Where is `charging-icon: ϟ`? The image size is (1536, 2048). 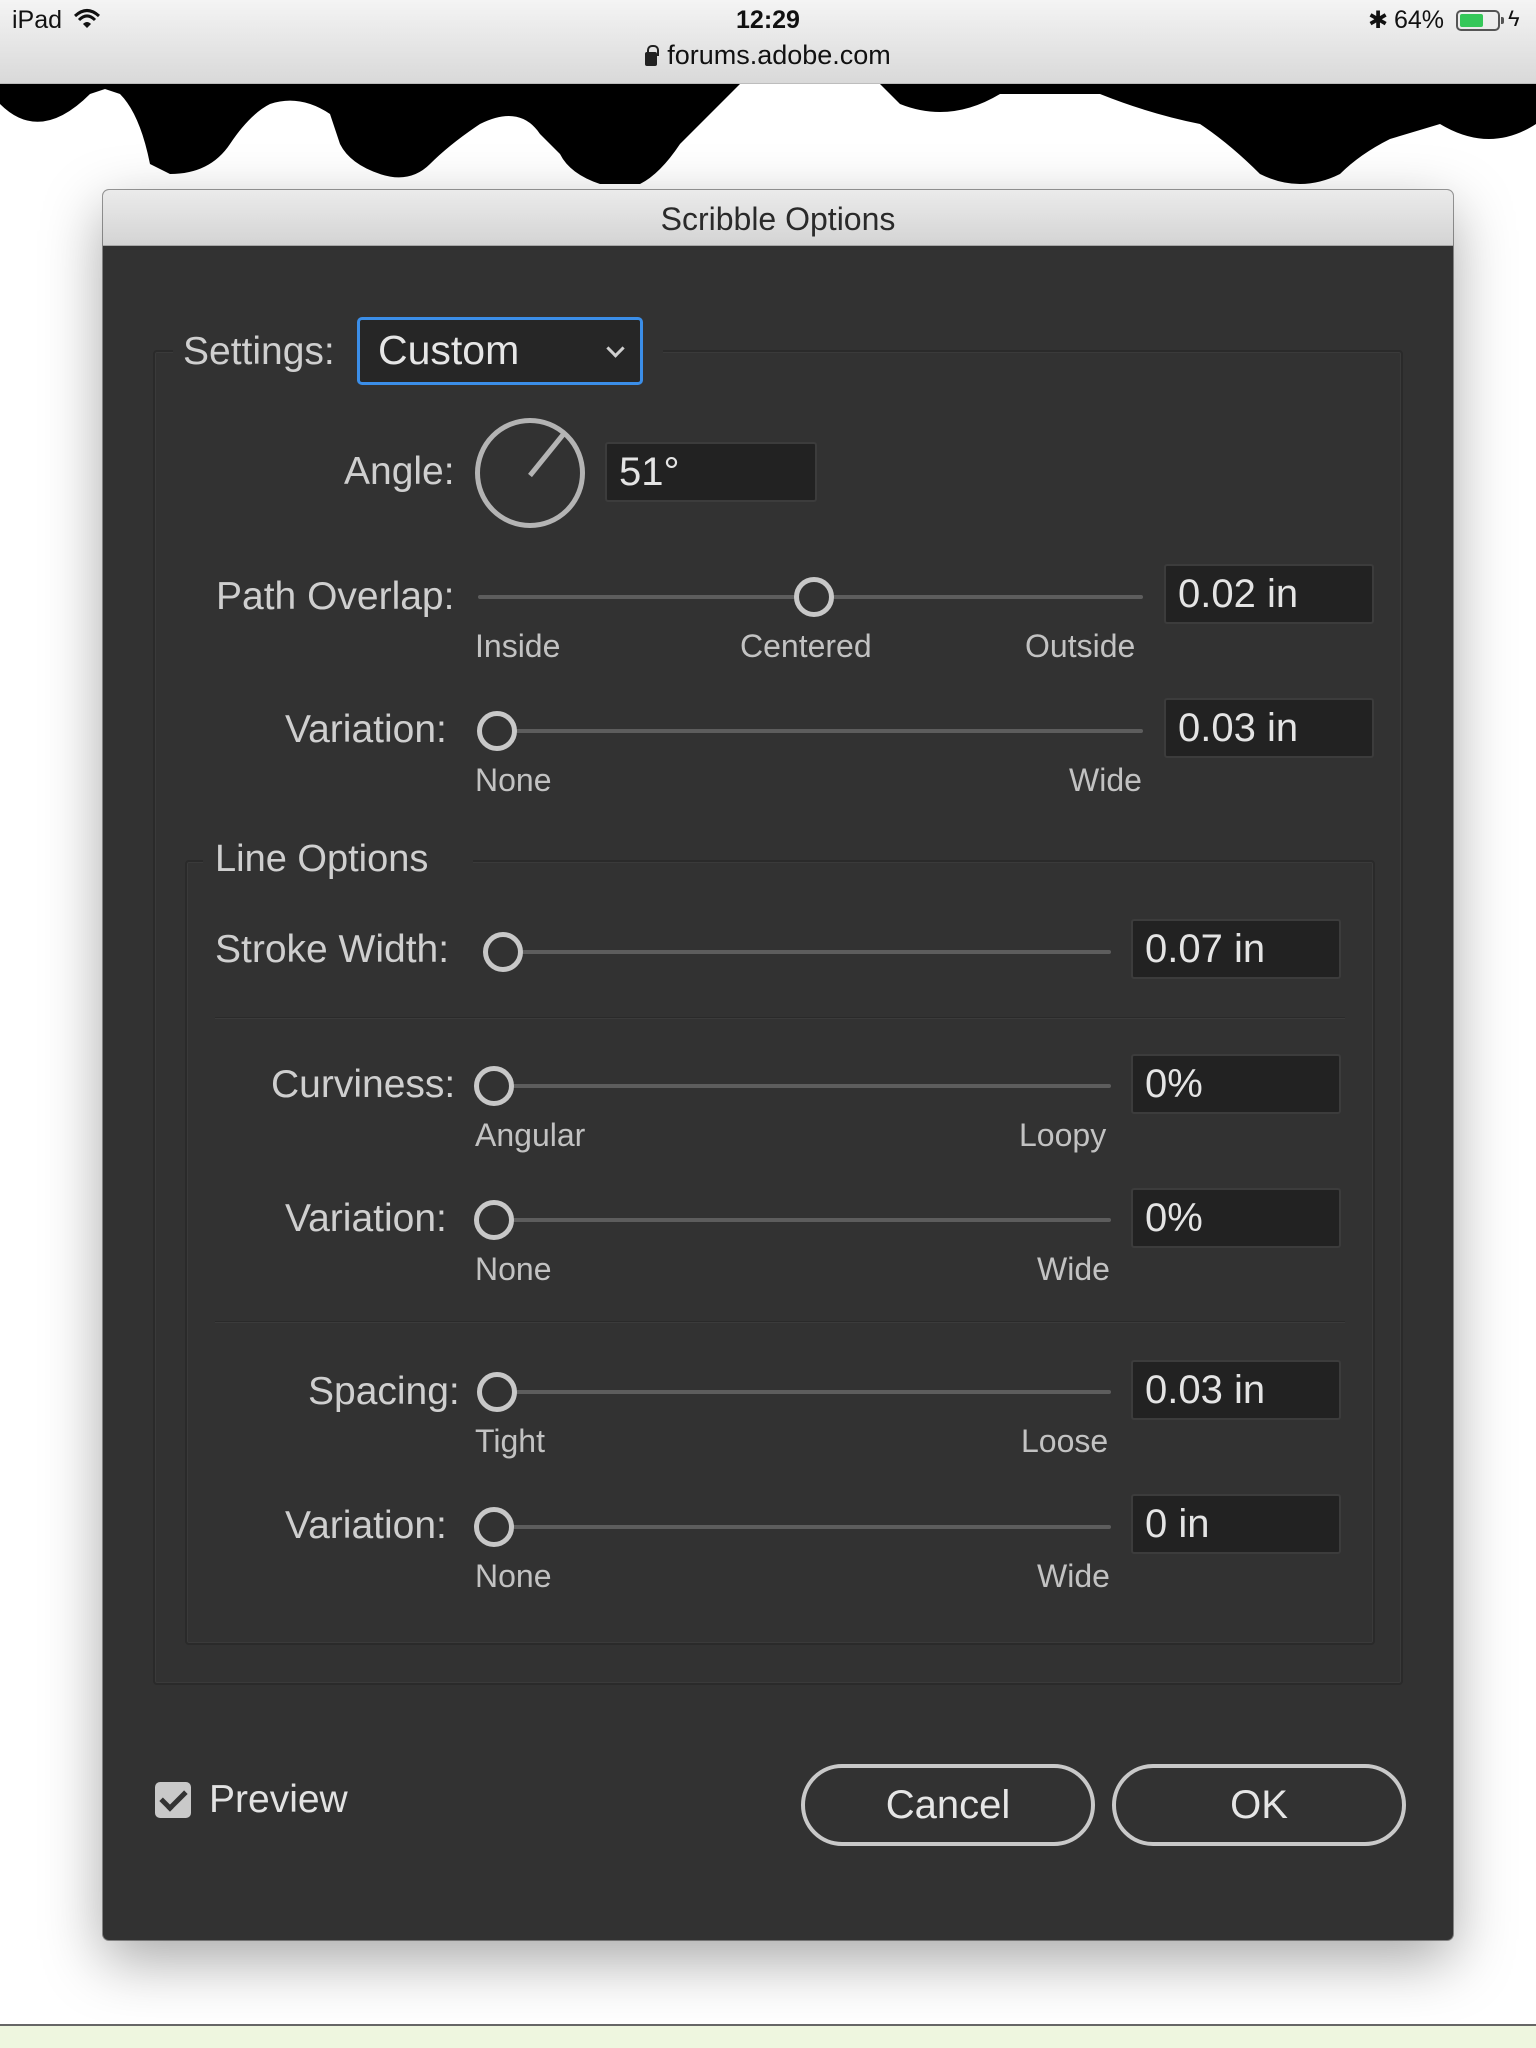
charging-icon: ϟ is located at coordinates (1514, 18).